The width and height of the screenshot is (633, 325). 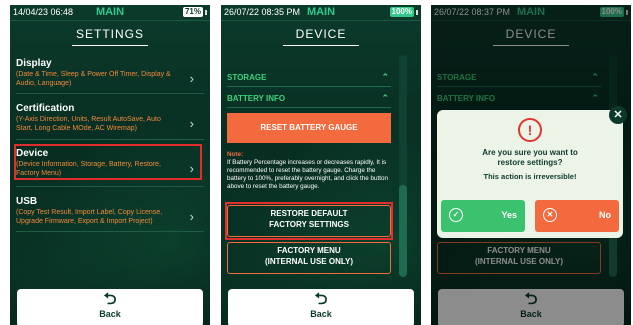 What do you see at coordinates (247, 77) in the screenshot?
I see `section-label: STORAGE` at bounding box center [247, 77].